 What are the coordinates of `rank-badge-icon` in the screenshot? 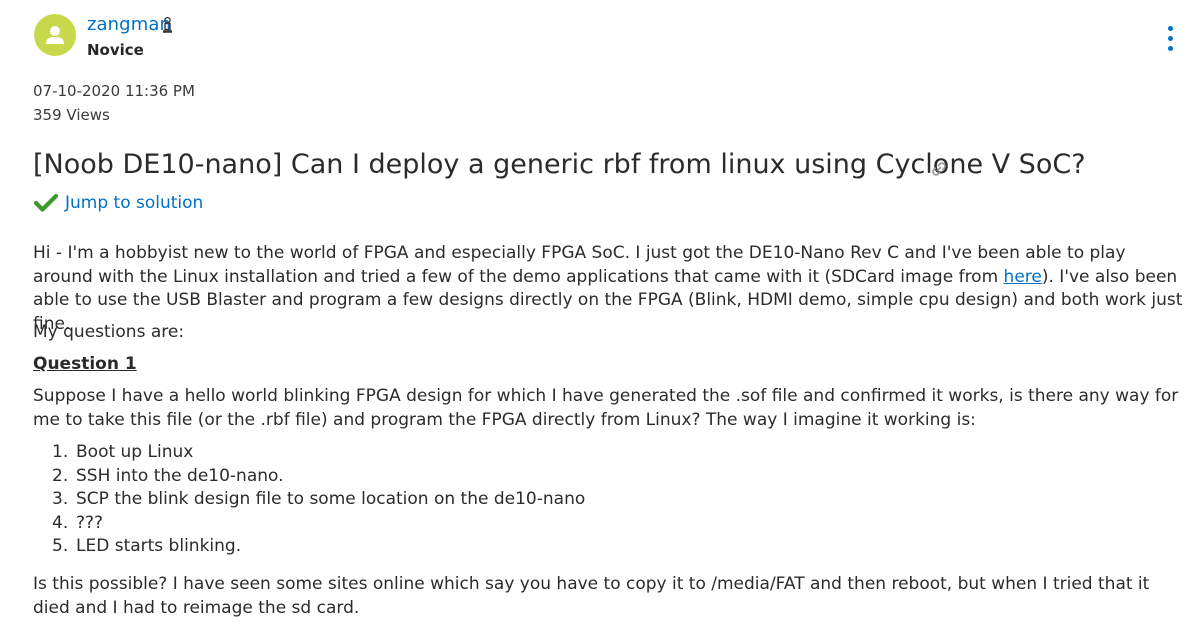 It's located at (167, 27).